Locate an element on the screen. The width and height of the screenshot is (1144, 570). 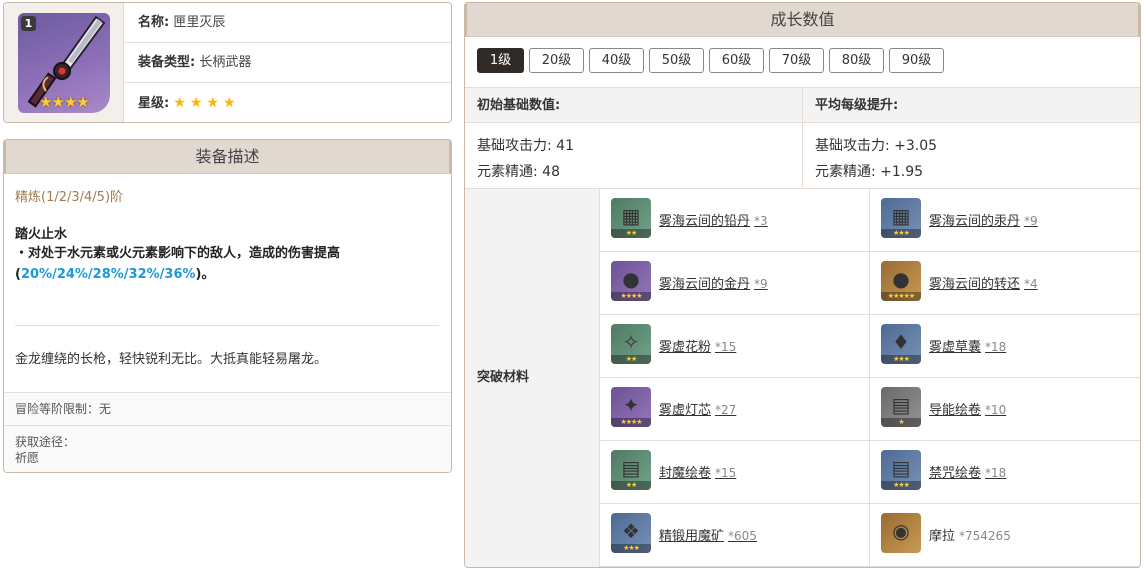
weapon-image: 1 ★★★★ is located at coordinates (64, 63).